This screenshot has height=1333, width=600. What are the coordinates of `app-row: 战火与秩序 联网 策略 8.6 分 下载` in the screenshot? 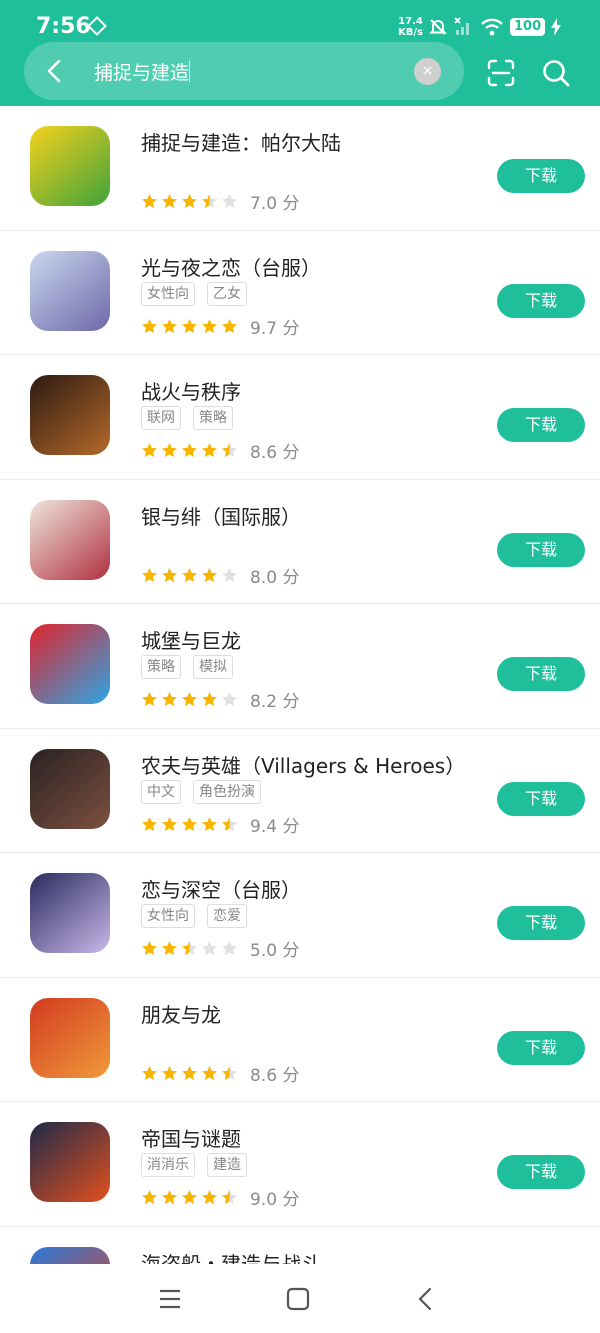 It's located at (300, 417).